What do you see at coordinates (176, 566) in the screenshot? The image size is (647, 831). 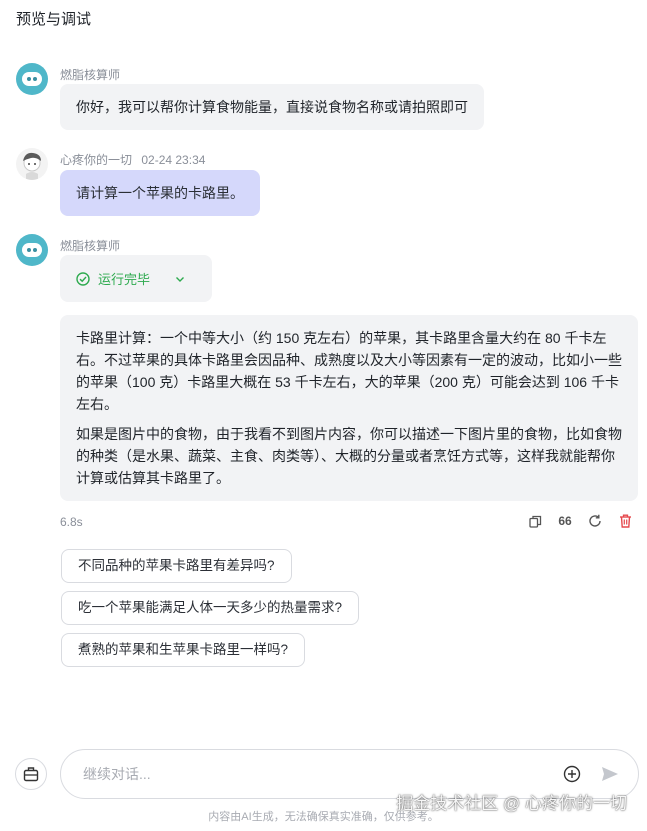 I see `suggested-question: 不同品种的苹果卡路里有差异吗?` at bounding box center [176, 566].